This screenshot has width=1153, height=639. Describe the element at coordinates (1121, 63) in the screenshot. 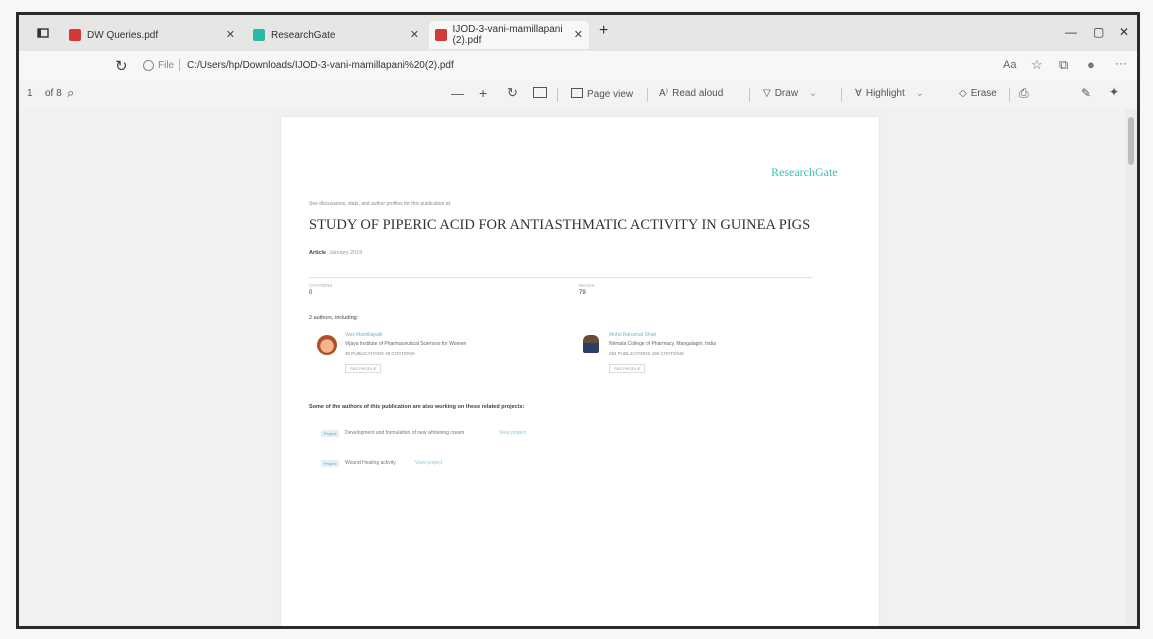

I see `more-icon: ···` at that location.